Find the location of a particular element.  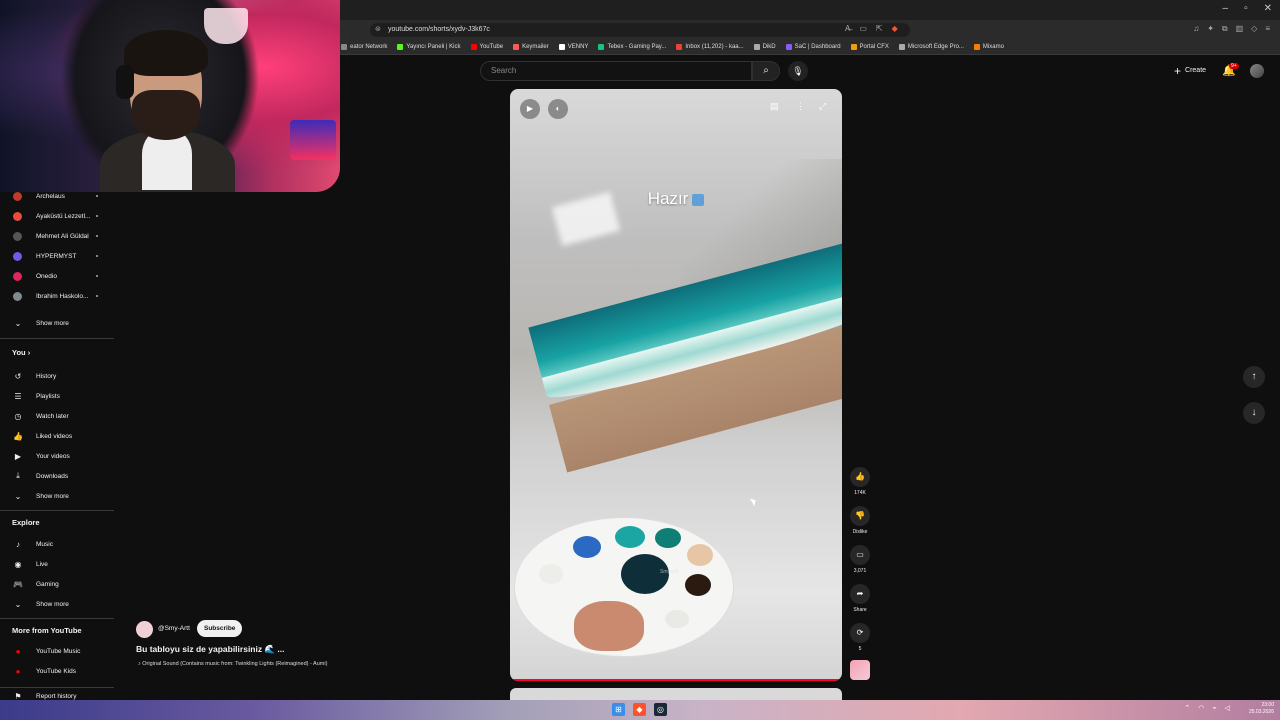

account-avatar is located at coordinates (1257, 71).